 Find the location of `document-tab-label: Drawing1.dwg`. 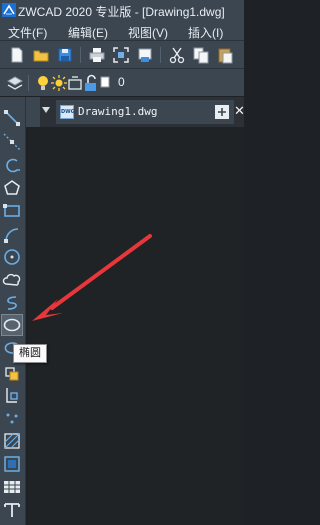

document-tab-label: Drawing1.dwg is located at coordinates (118, 111).